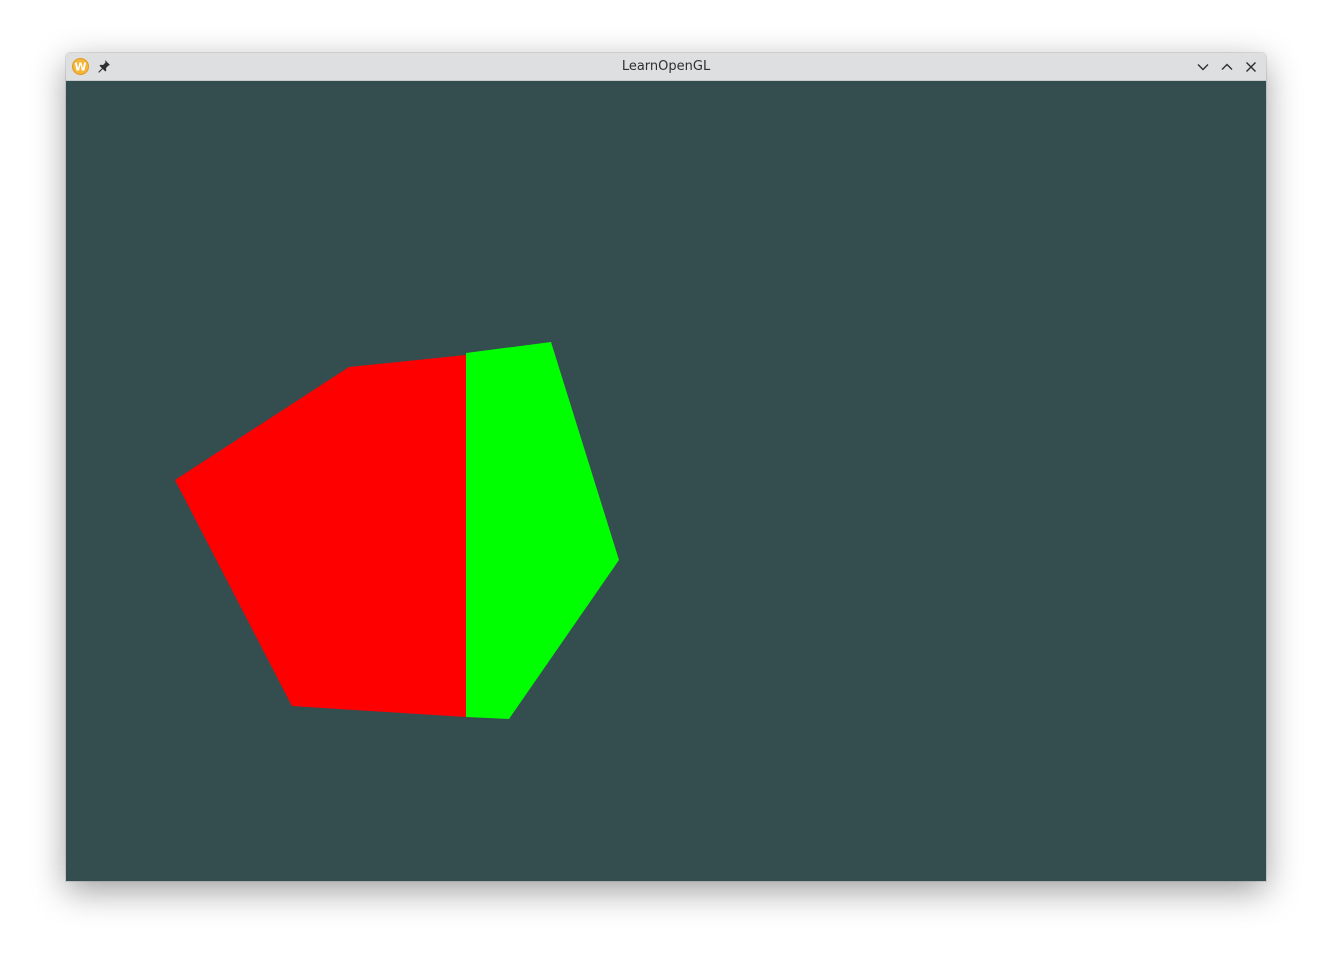 The width and height of the screenshot is (1333, 960). I want to click on wayland-w-icon: W, so click(80, 66).